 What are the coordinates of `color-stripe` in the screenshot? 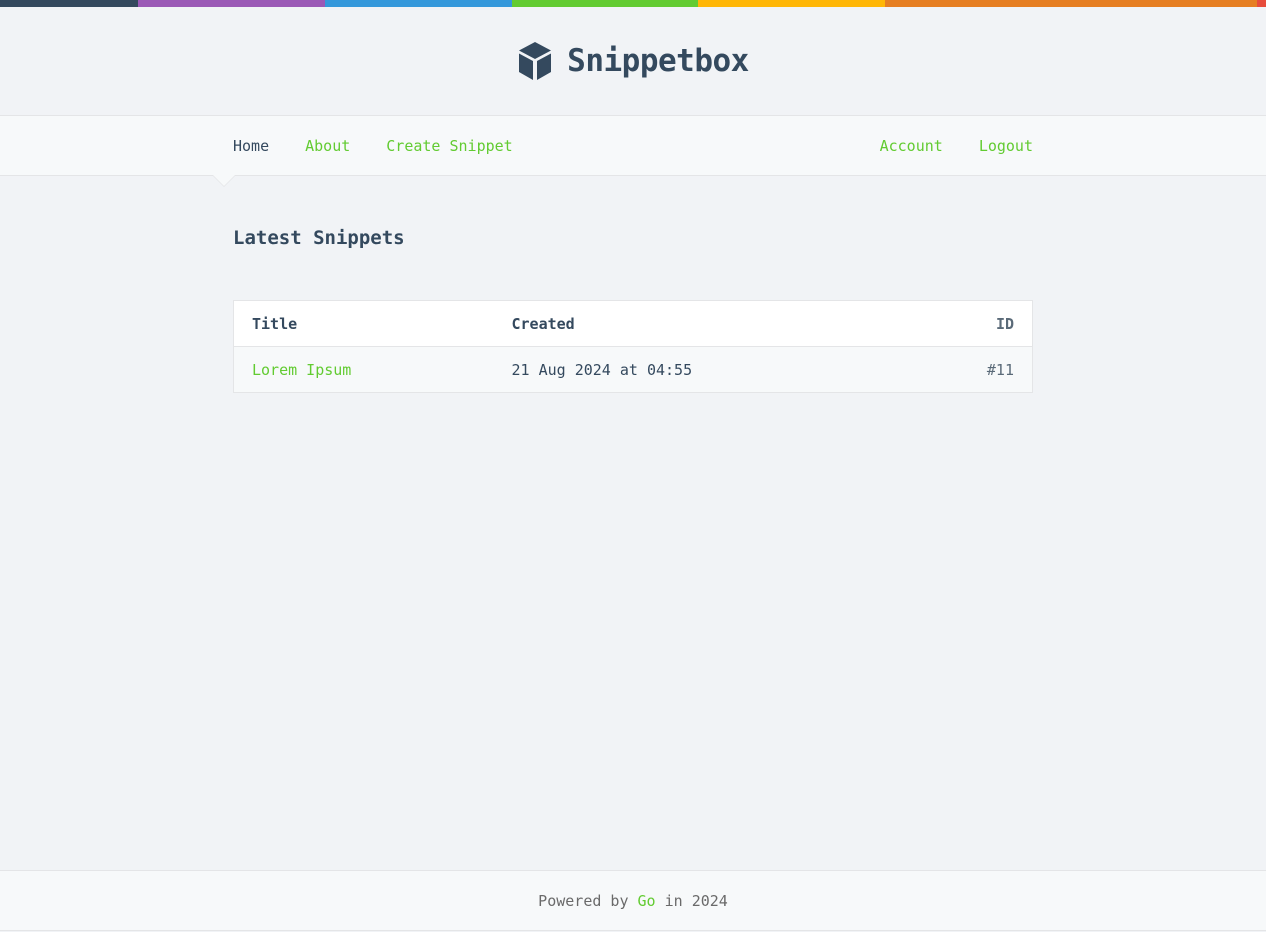 It's located at (633, 3).